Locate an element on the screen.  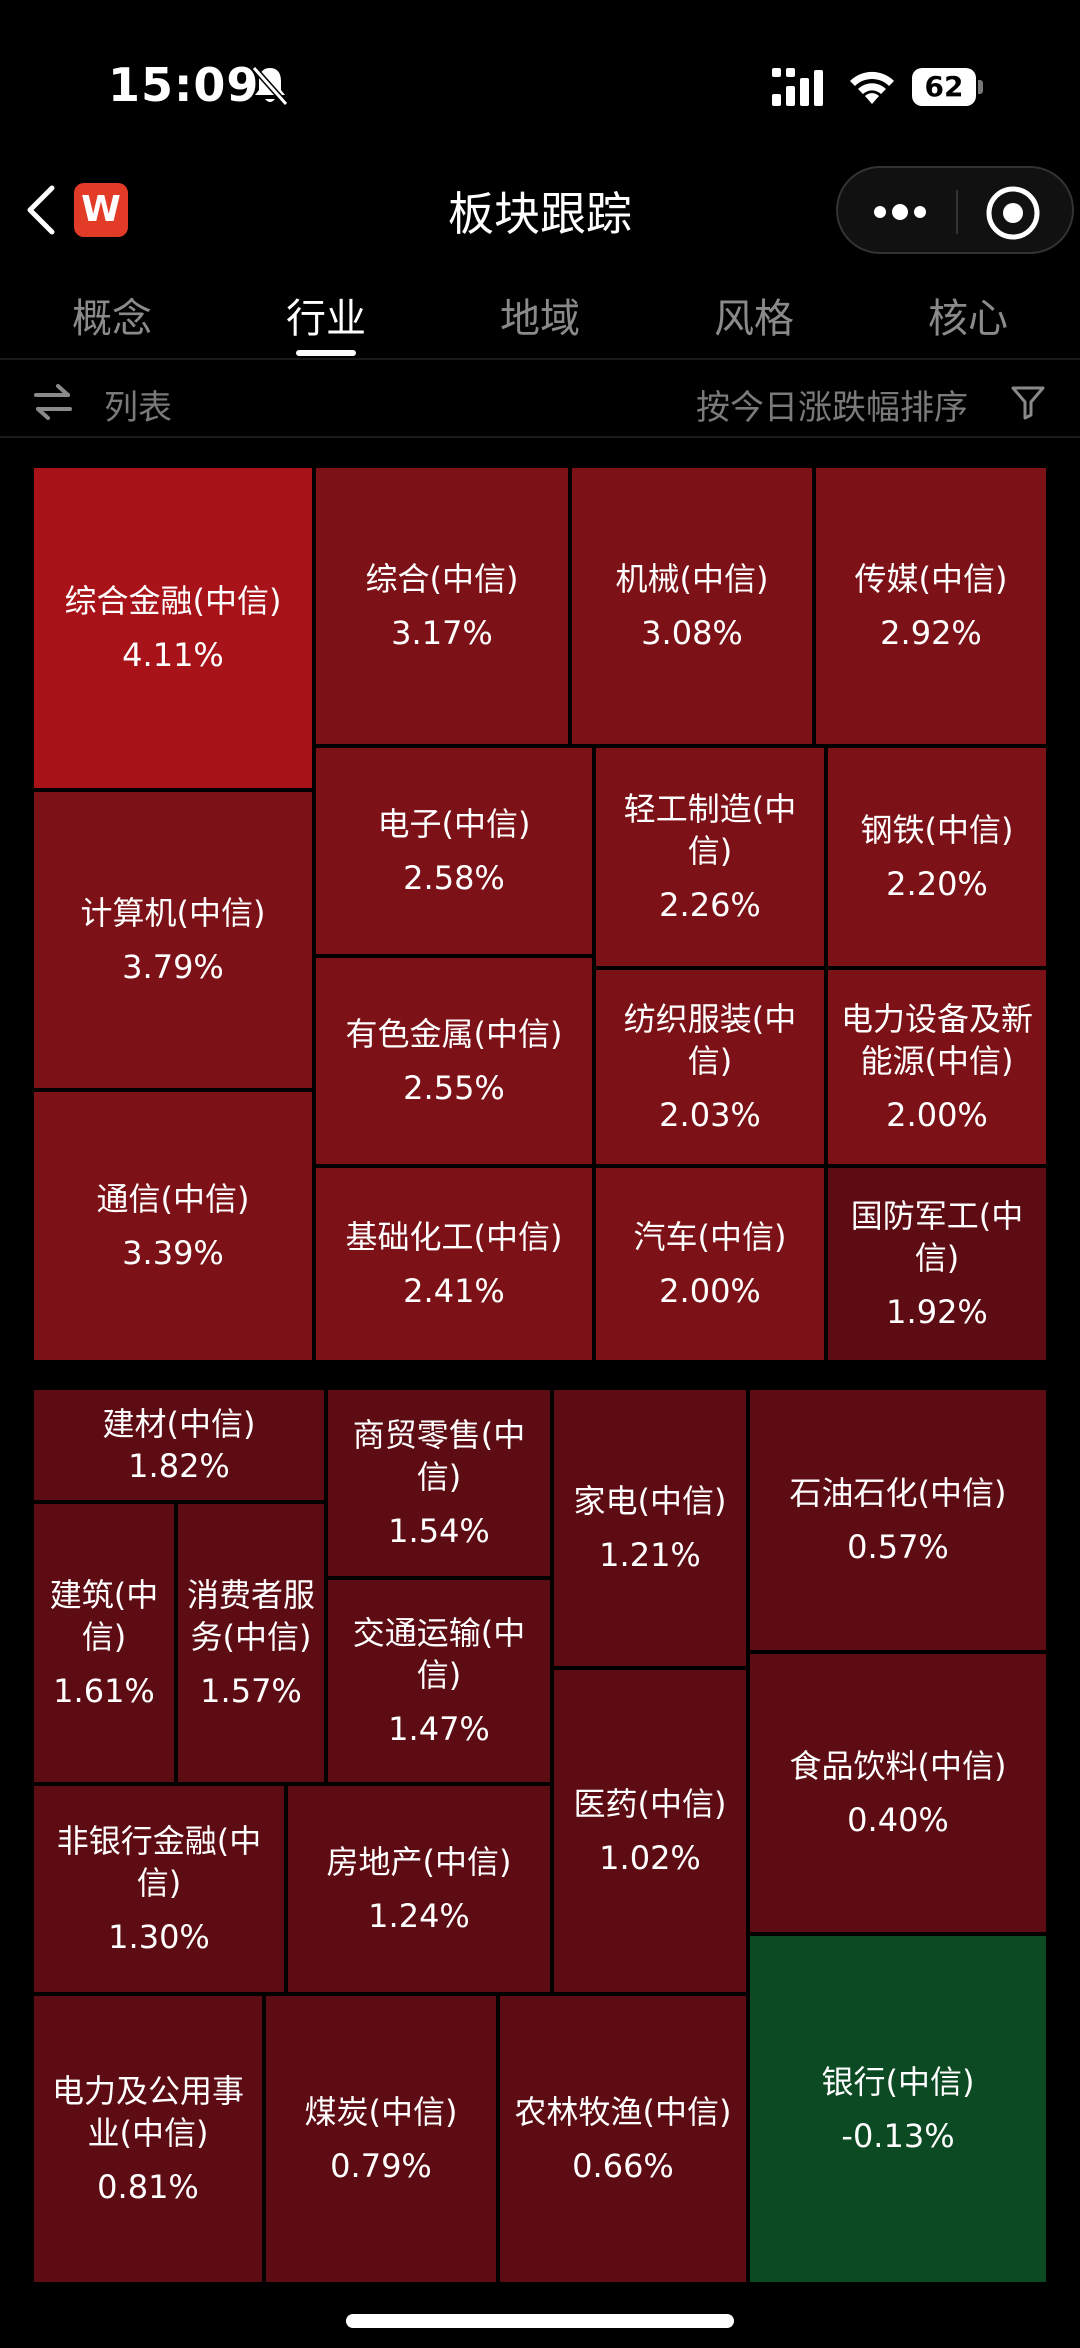
sector-change: 1.24% is located at coordinates (419, 1916).